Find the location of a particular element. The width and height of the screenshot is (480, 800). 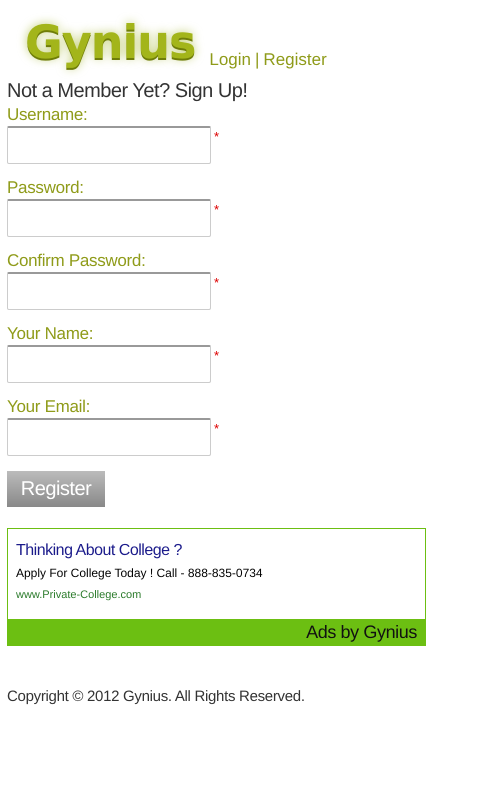

nav-link: Register is located at coordinates (295, 60).